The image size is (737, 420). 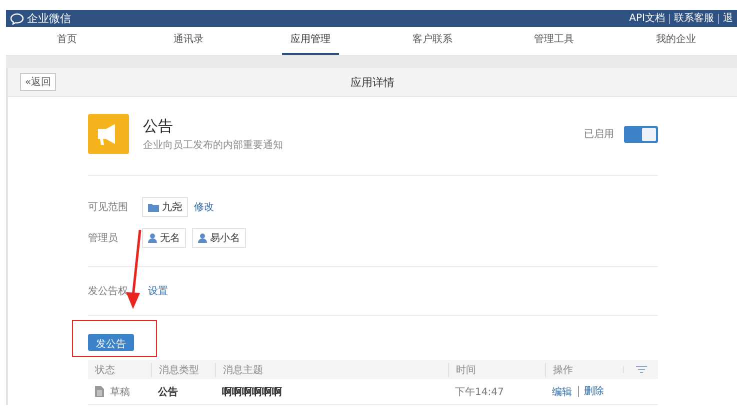 I want to click on nav-tab: 管理工具, so click(x=554, y=41).